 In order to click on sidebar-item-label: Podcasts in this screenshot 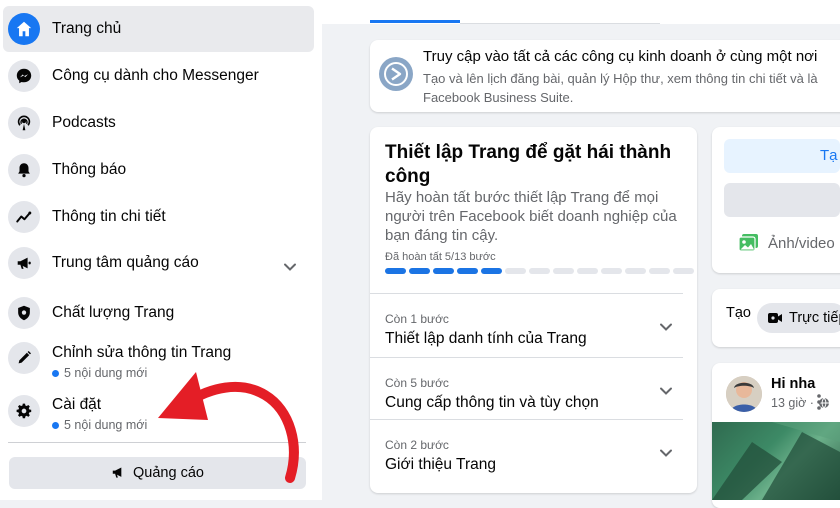, I will do `click(84, 122)`.